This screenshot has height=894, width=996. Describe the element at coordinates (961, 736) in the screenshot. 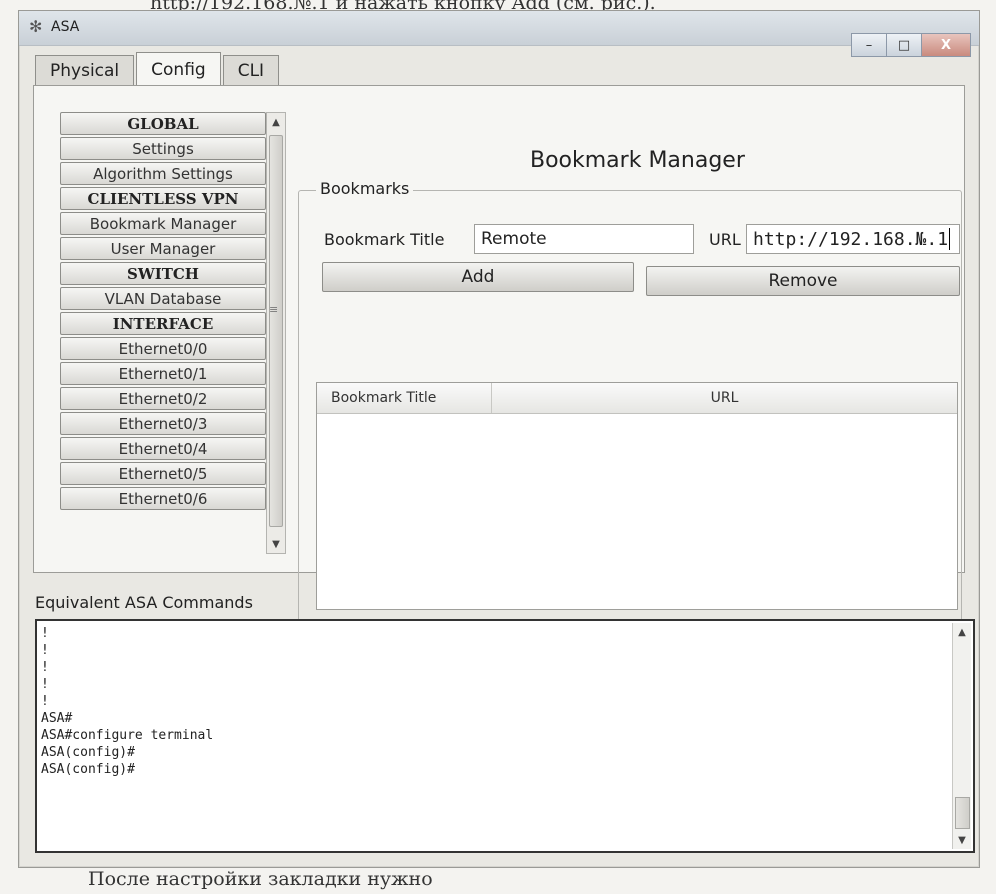

I see `console-scrollbar: ▲ ▼` at that location.